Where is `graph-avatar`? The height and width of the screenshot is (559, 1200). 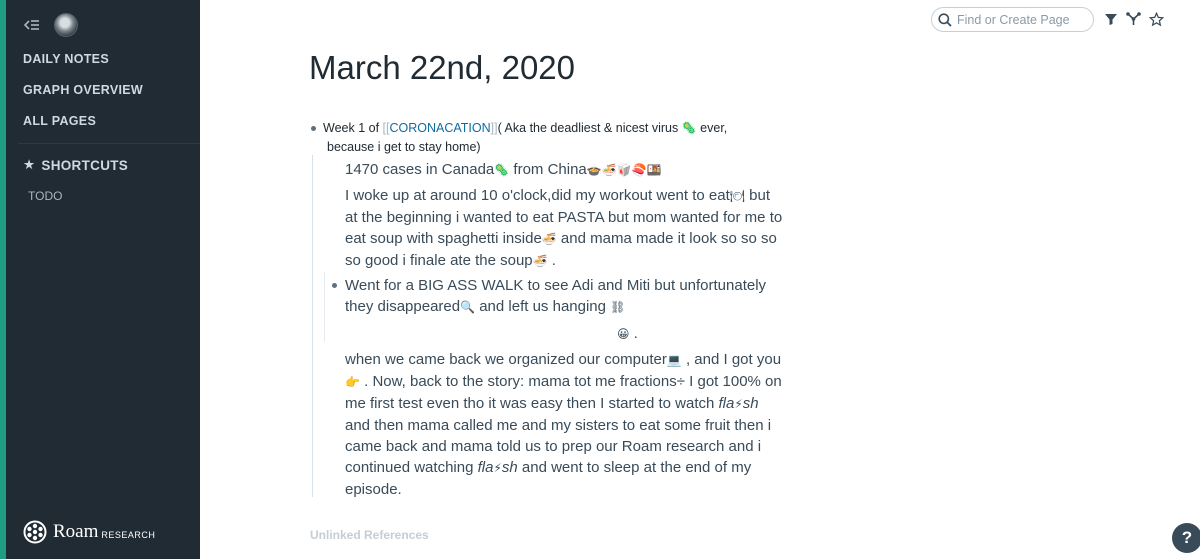 graph-avatar is located at coordinates (66, 25).